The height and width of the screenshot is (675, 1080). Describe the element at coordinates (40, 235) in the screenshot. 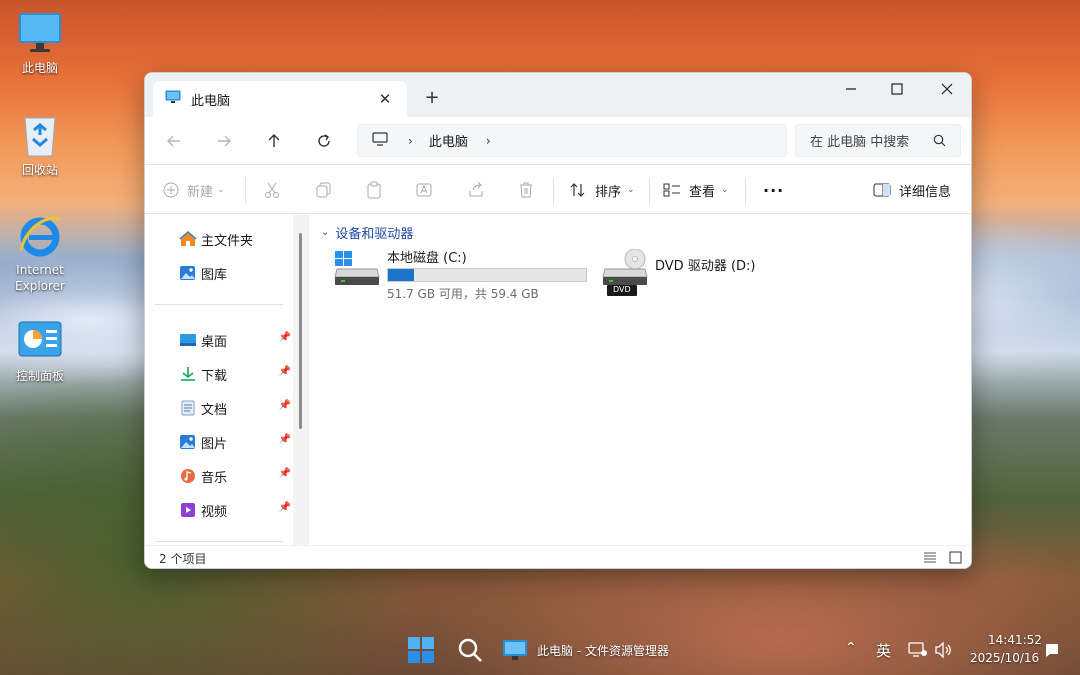

I see `internet-explorer-icon` at that location.